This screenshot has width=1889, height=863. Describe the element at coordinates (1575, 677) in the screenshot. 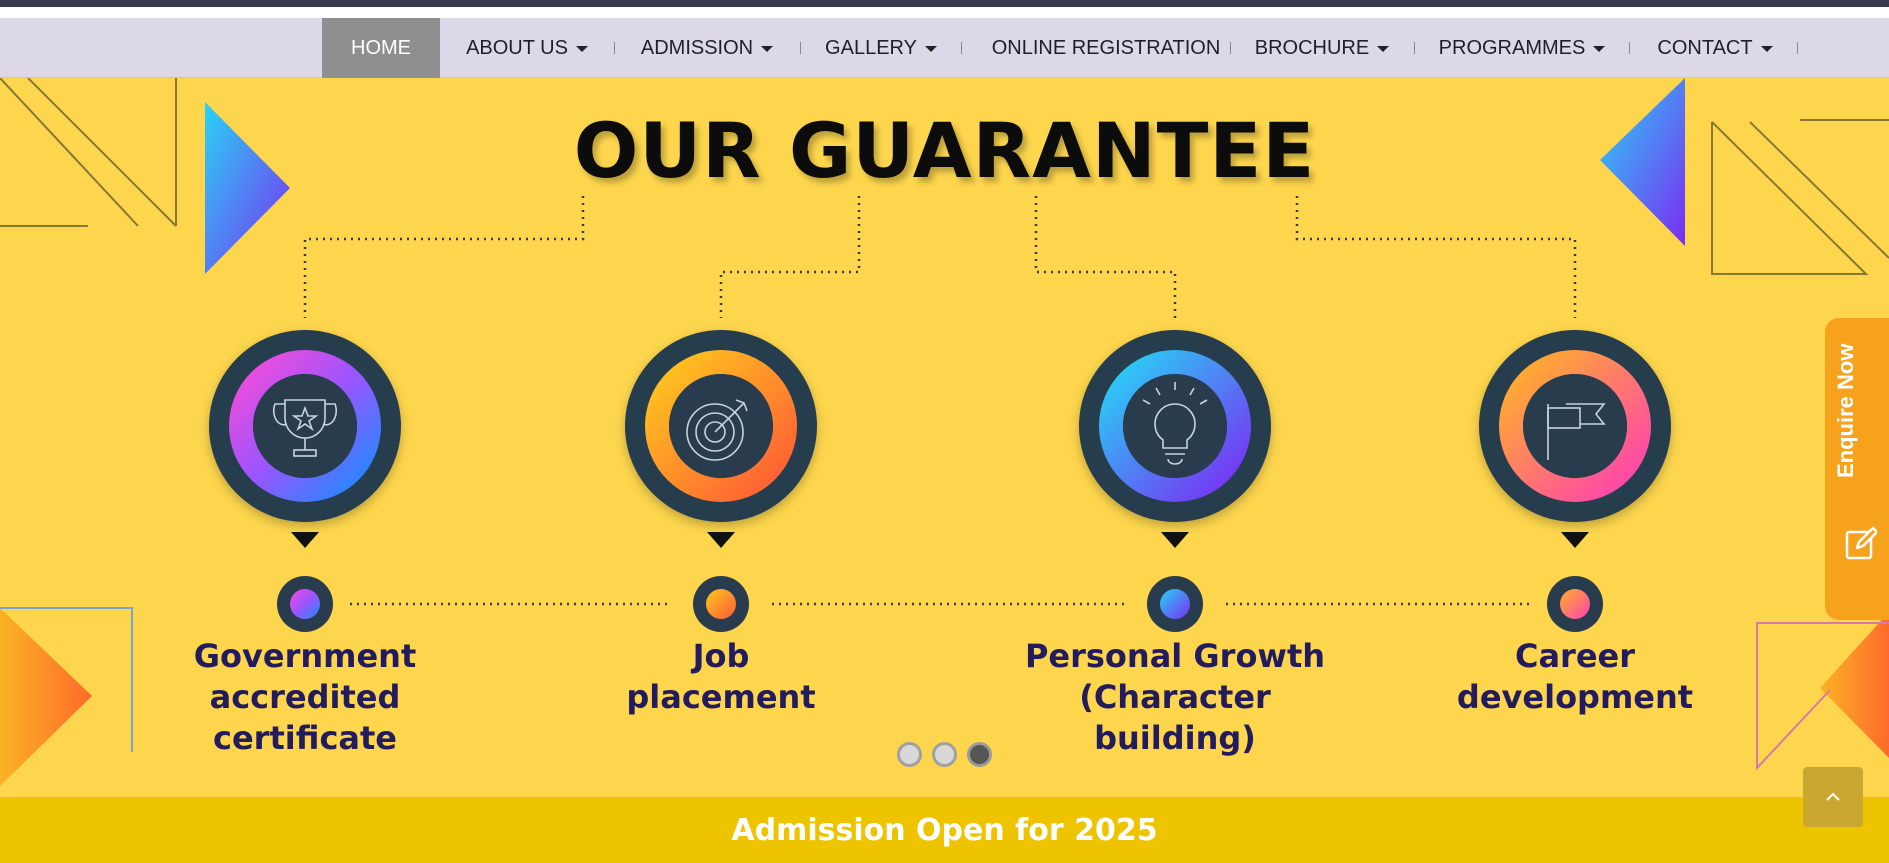

I see `feature-label-4: Career development` at that location.